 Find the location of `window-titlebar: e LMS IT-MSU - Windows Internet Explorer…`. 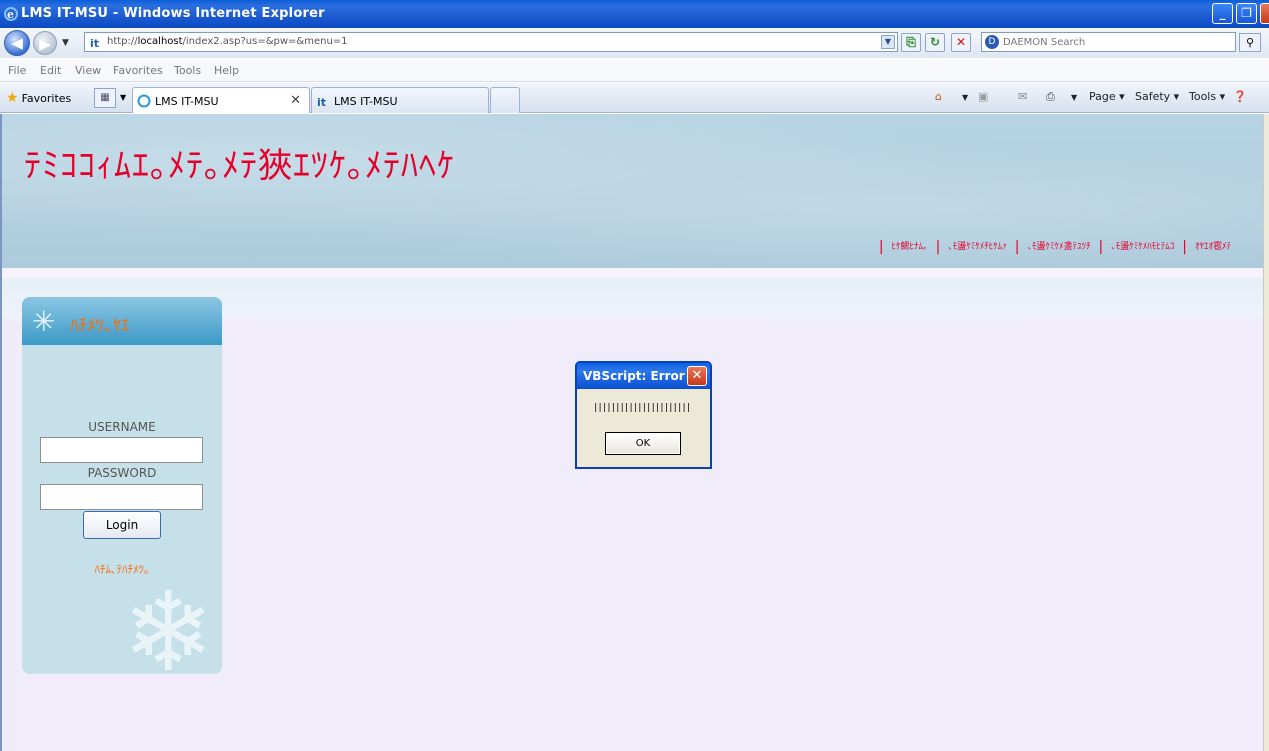

window-titlebar: e LMS IT-MSU - Windows Internet Explorer… is located at coordinates (634, 14).